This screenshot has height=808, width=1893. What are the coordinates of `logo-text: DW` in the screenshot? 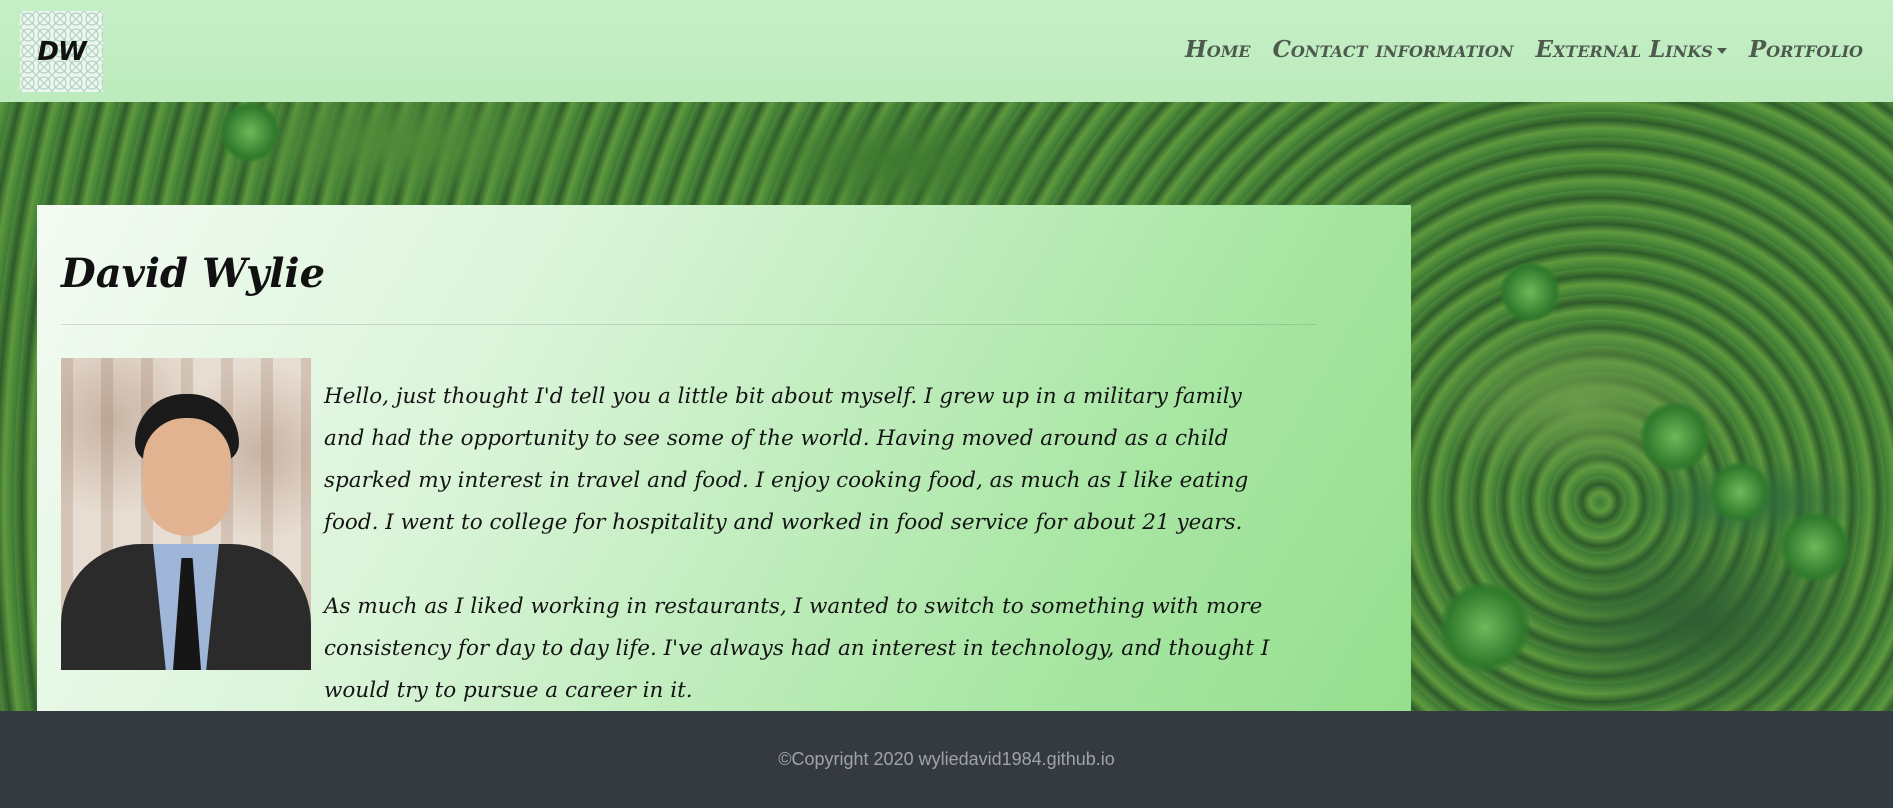 It's located at (61, 51).